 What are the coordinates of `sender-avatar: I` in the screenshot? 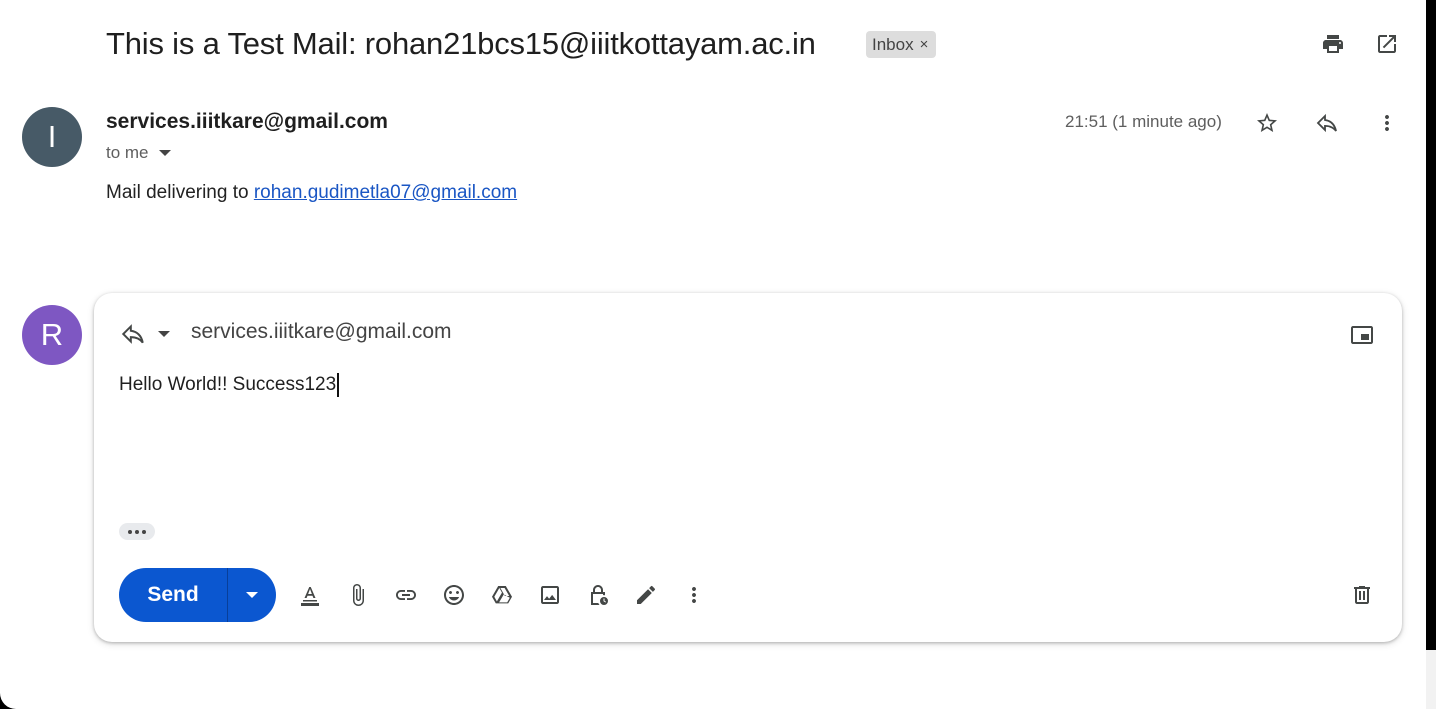 It's located at (52, 137).